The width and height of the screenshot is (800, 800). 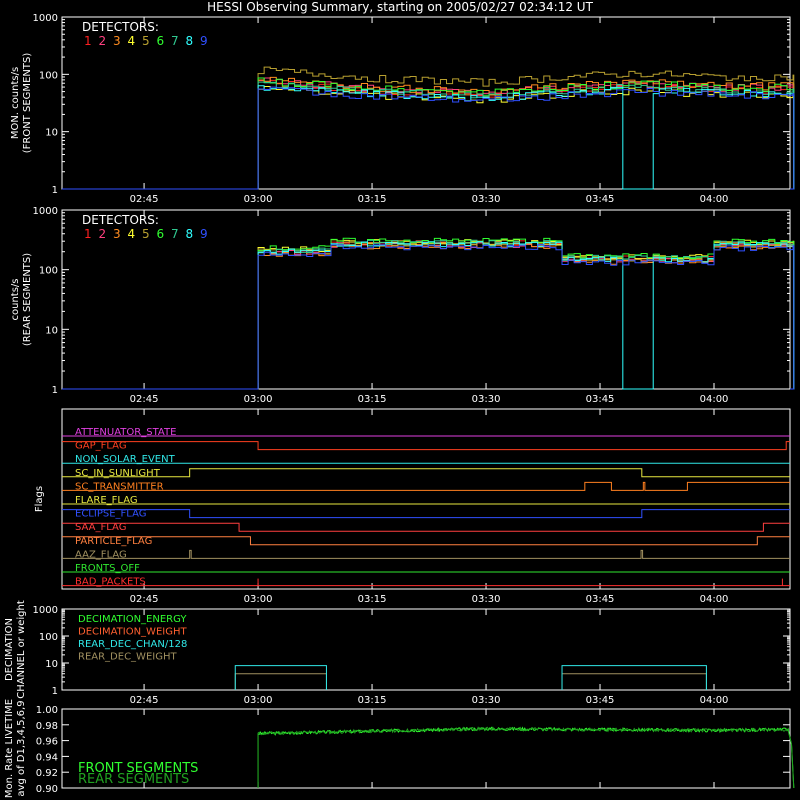 What do you see at coordinates (120, 27) in the screenshot?
I see `front-legend-title: DETECTORS:` at bounding box center [120, 27].